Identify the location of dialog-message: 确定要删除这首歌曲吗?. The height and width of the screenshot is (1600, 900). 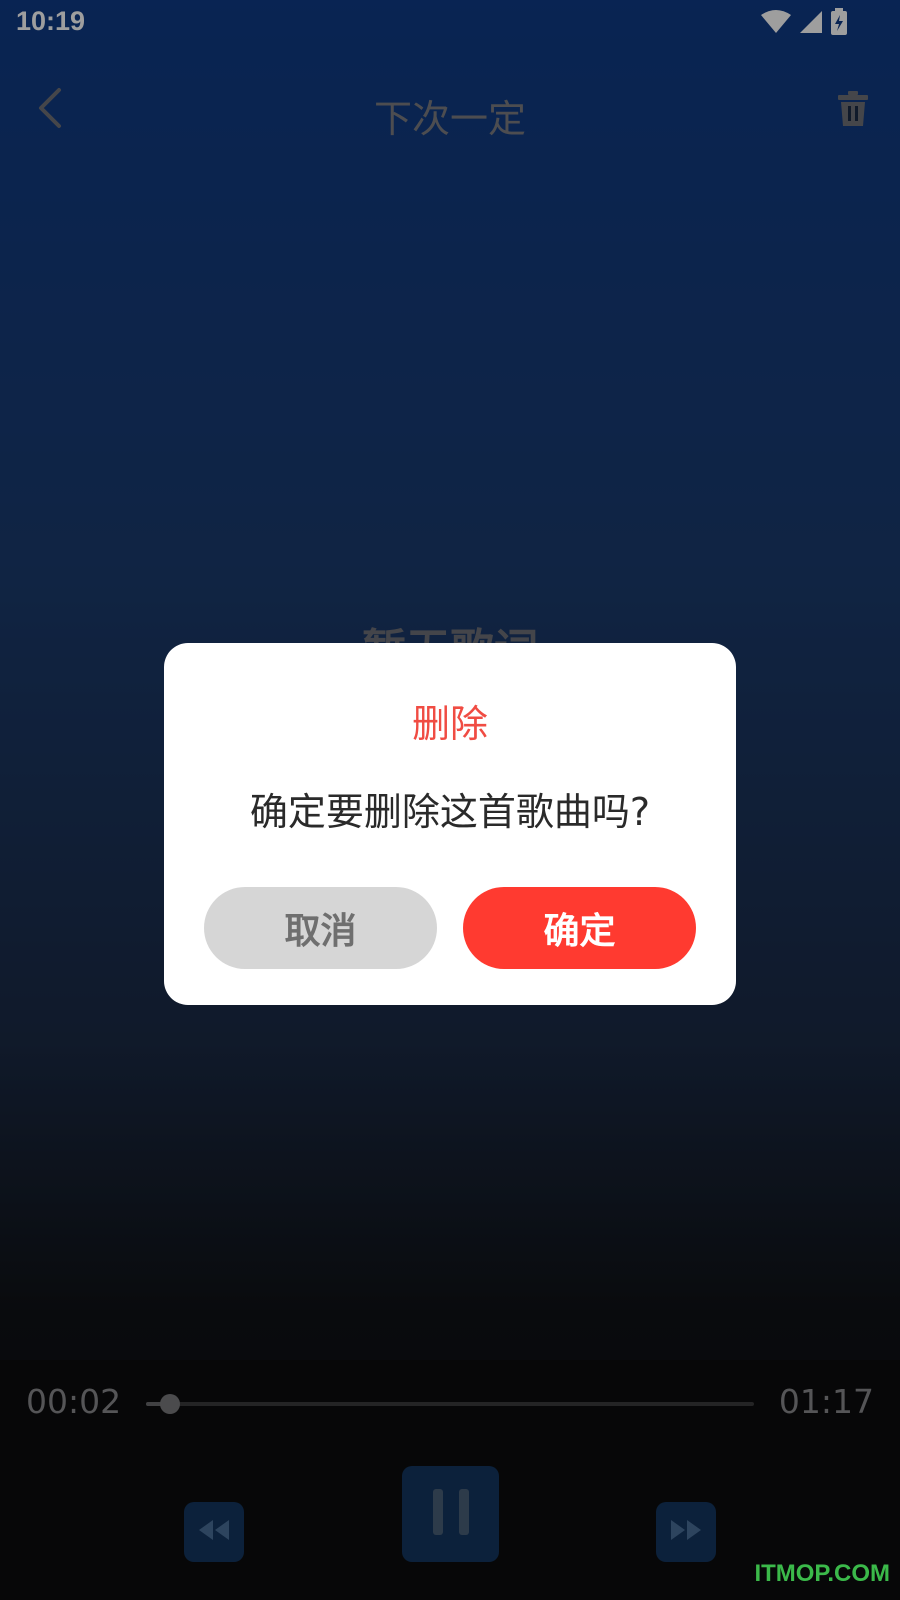
(450, 812).